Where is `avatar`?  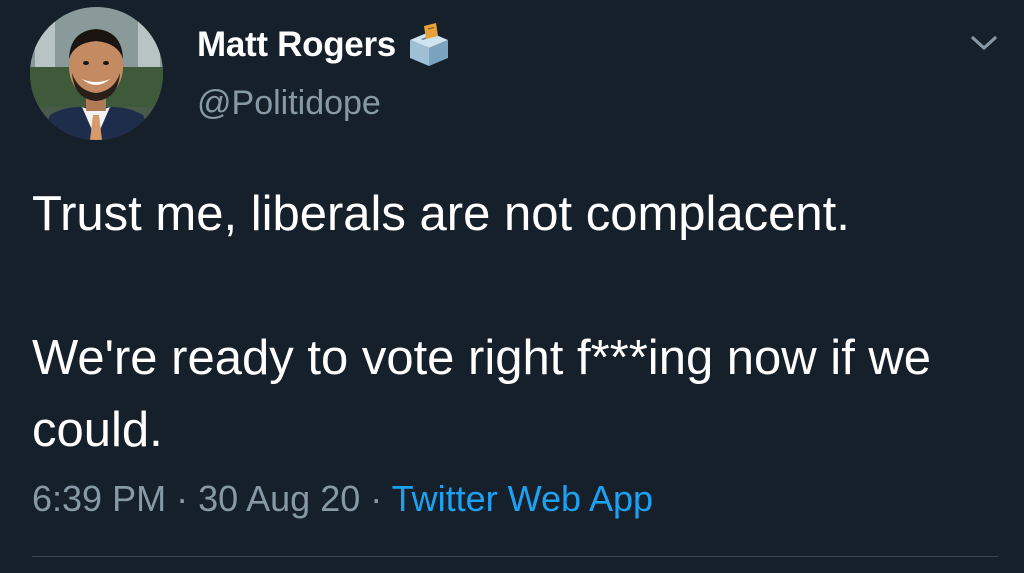 avatar is located at coordinates (96, 73).